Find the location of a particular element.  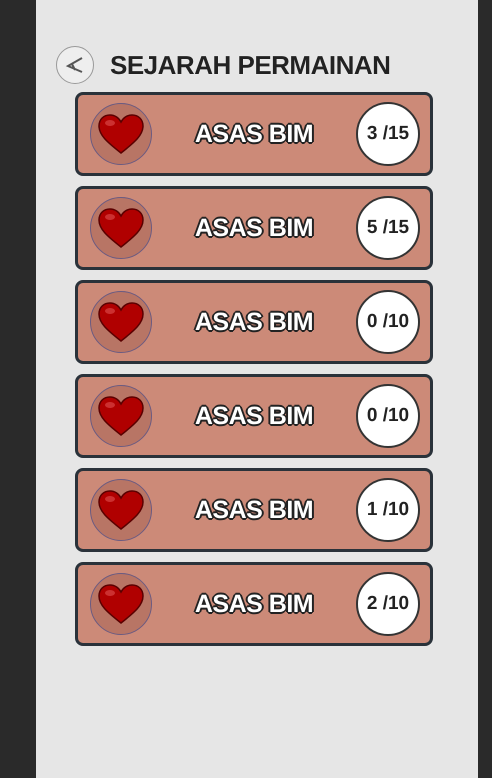

game-history-card: ASAS BIM 5 /15 is located at coordinates (254, 228).